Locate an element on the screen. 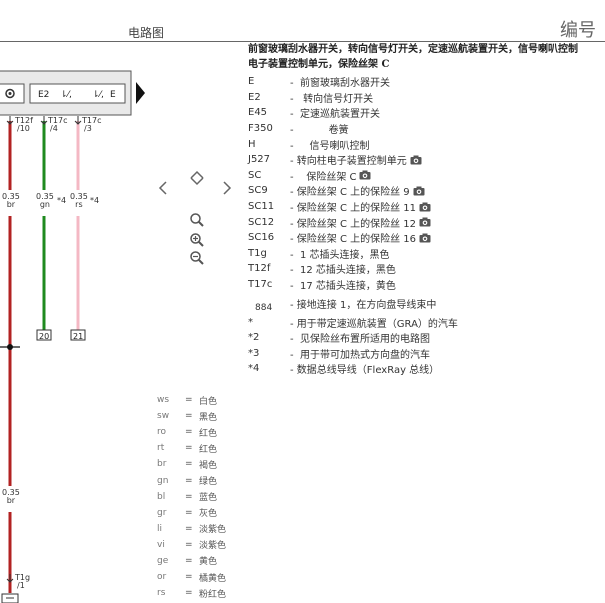 The height and width of the screenshot is (603, 605). color-code-row: rs = 粉红色 is located at coordinates (191, 593).